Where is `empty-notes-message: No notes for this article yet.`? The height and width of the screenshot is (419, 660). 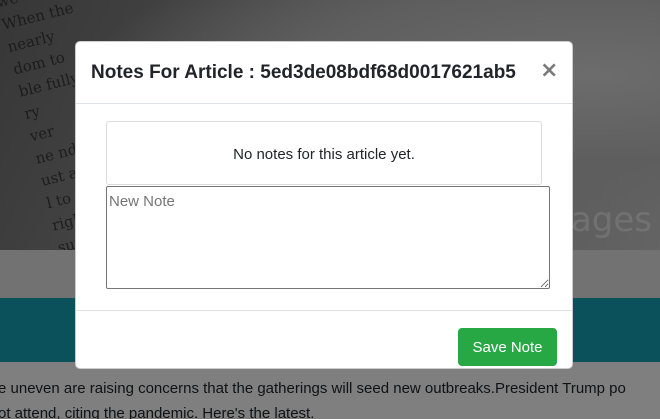 empty-notes-message: No notes for this article yet. is located at coordinates (324, 154).